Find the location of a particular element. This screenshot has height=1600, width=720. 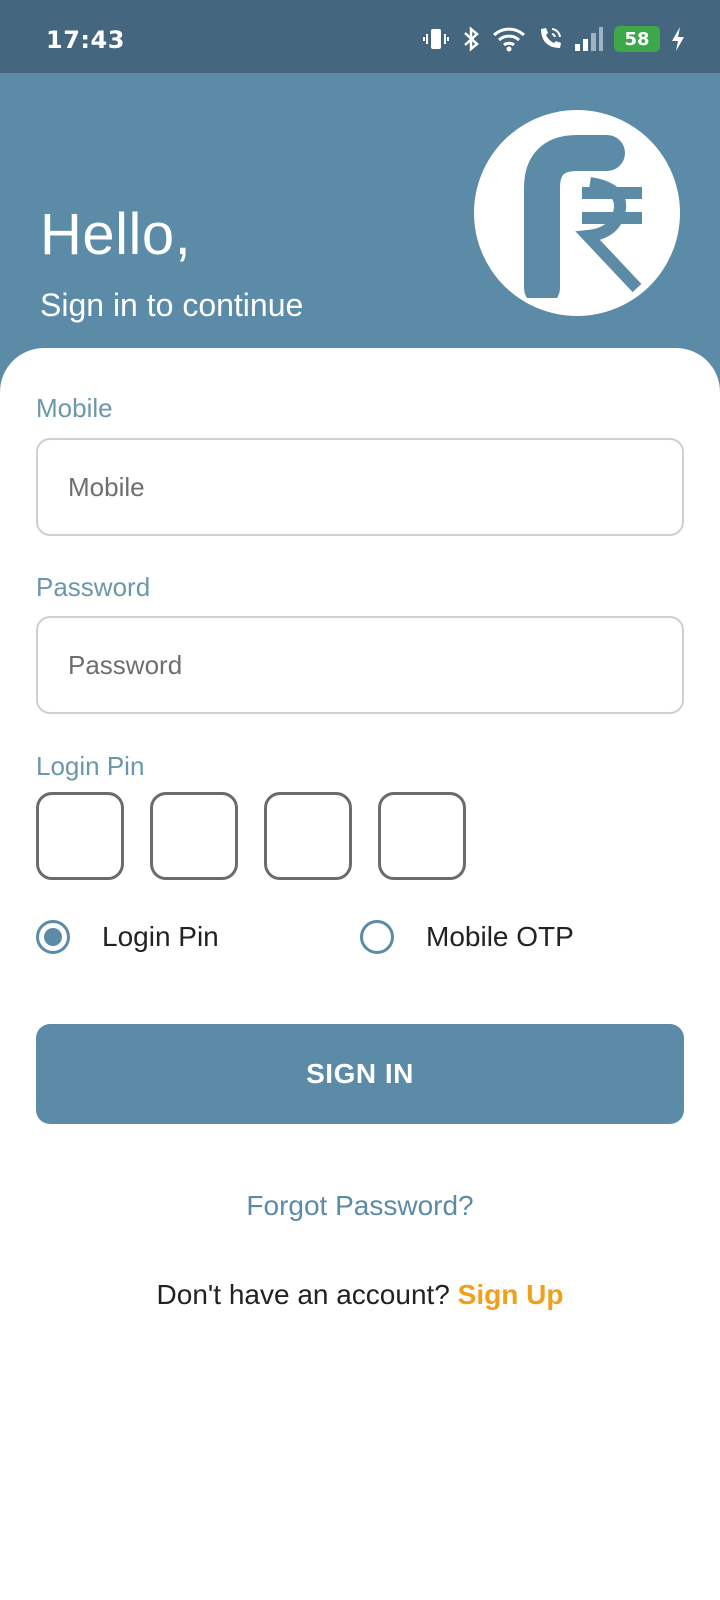

login-pin-option-label: Login Pin is located at coordinates (160, 936).